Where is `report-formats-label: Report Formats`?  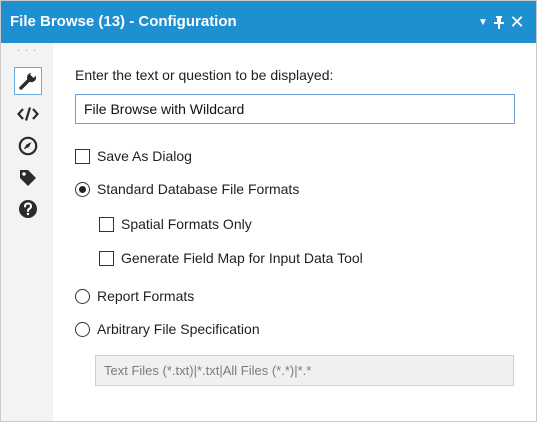 report-formats-label: Report Formats is located at coordinates (146, 296).